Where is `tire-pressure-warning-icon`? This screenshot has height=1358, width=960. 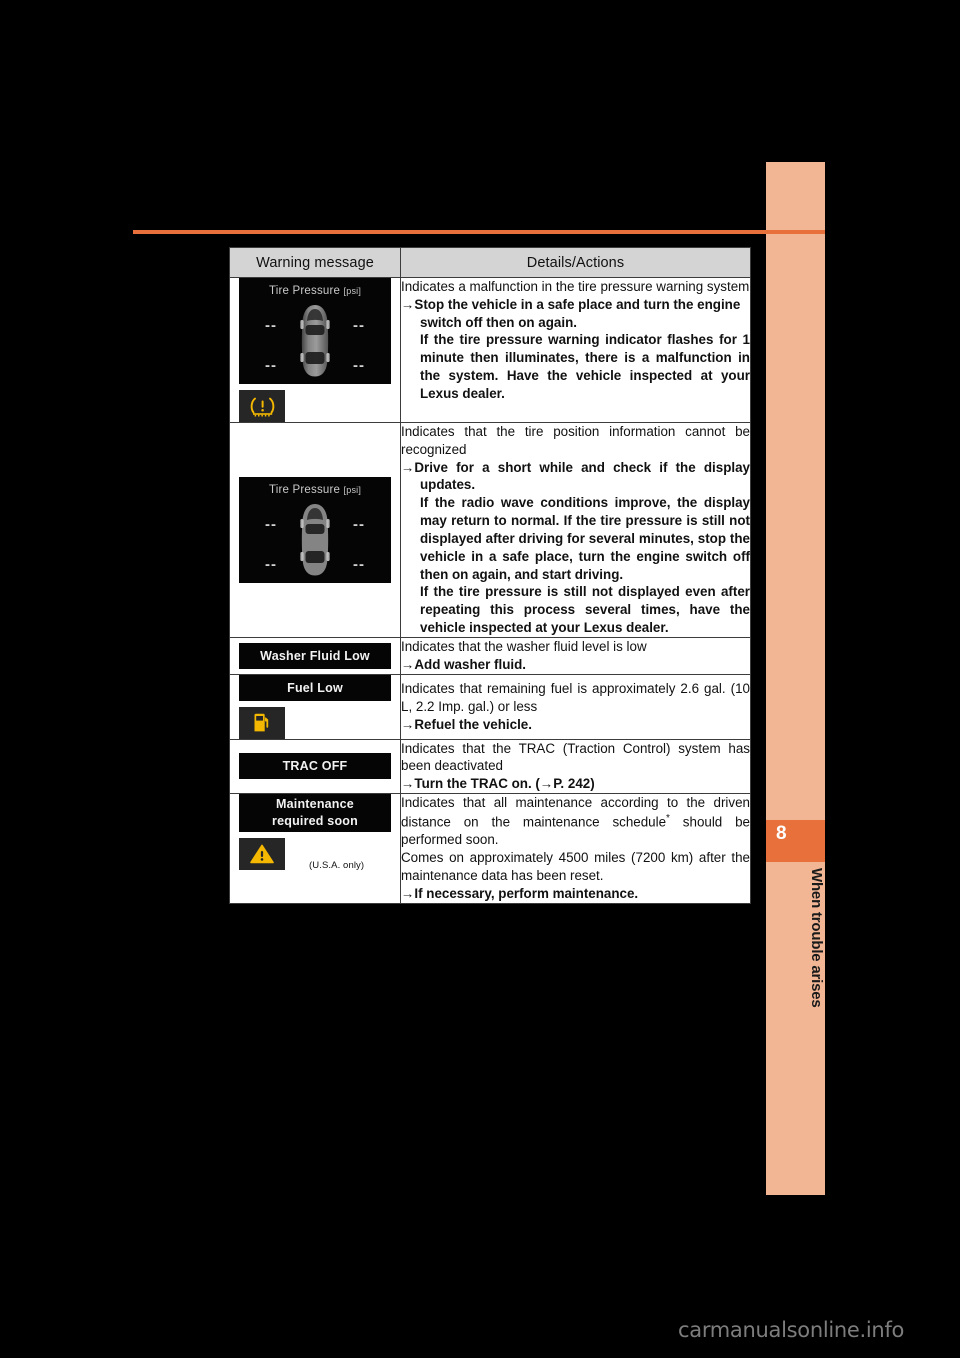
tire-pressure-warning-icon is located at coordinates (262, 406).